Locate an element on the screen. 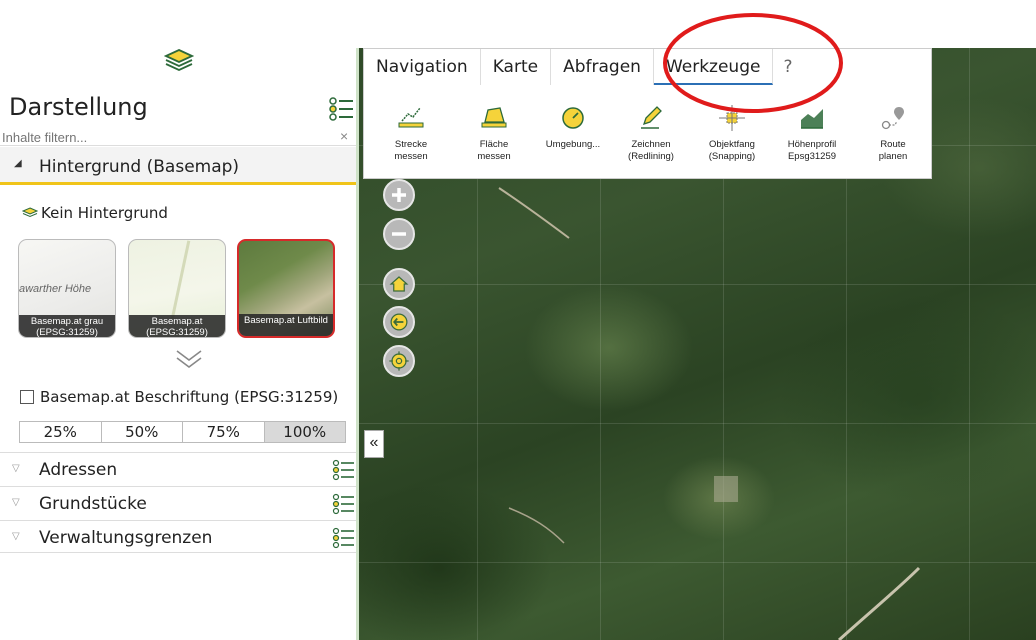  minus-icon is located at coordinates (399, 234).